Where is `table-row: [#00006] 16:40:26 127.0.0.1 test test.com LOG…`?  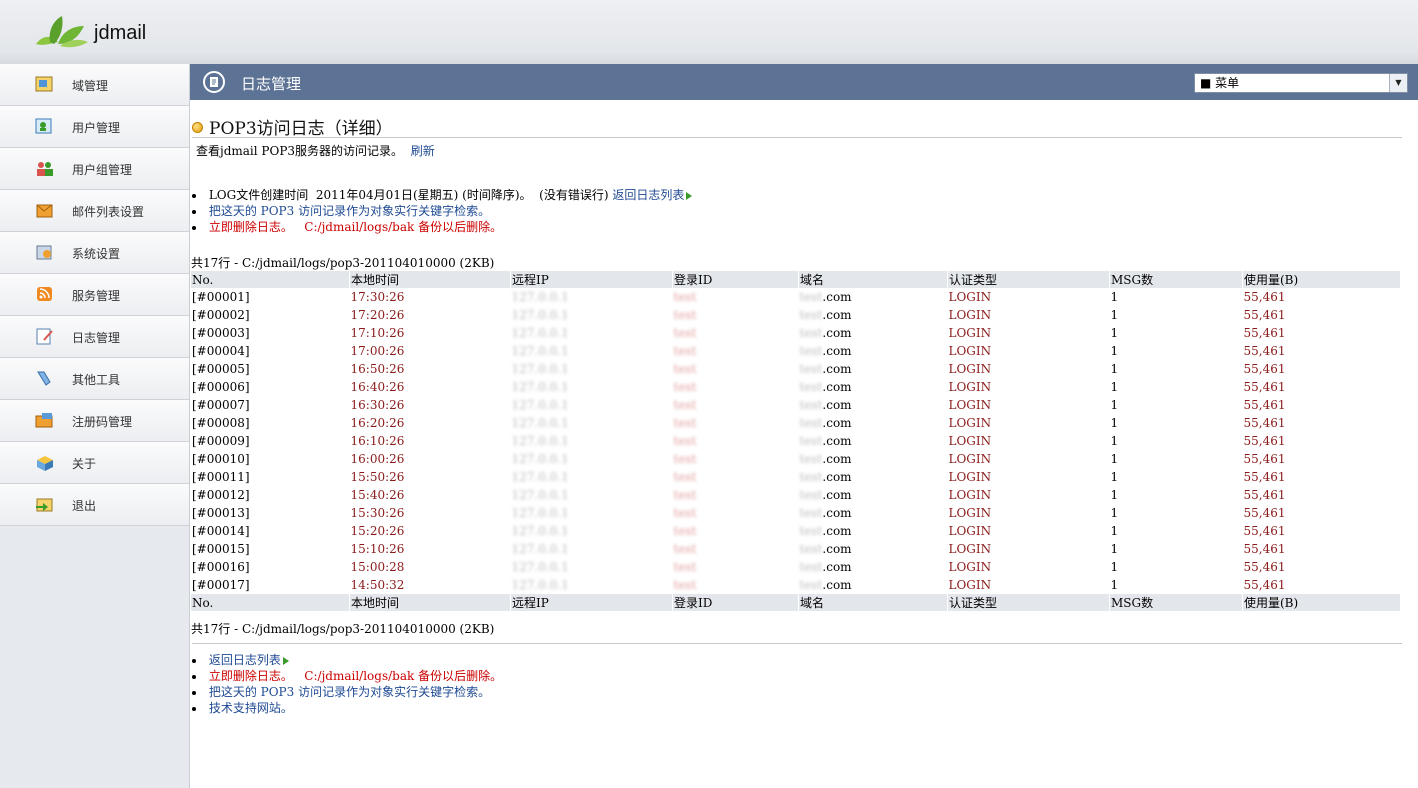 table-row: [#00006] 16:40:26 127.0.0.1 test test.com LOG… is located at coordinates (796, 387).